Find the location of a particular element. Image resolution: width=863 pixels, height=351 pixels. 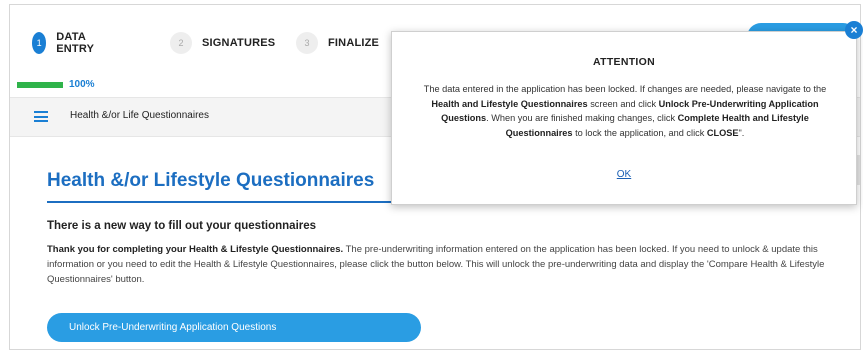

step-data-entry: 1 DATA ENTRY is located at coordinates (67, 43).